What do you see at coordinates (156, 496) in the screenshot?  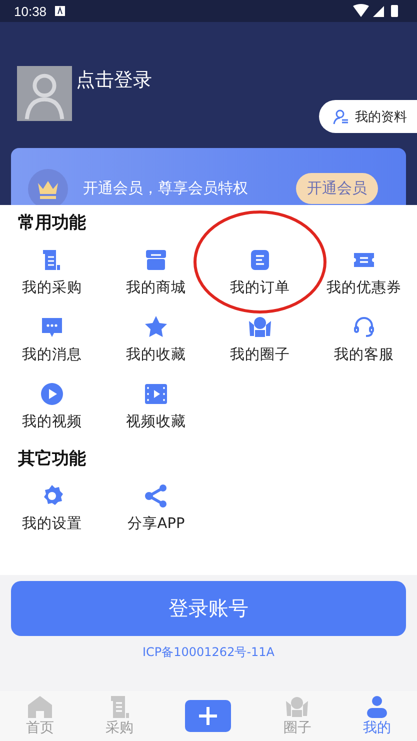 I see `share-icon` at bounding box center [156, 496].